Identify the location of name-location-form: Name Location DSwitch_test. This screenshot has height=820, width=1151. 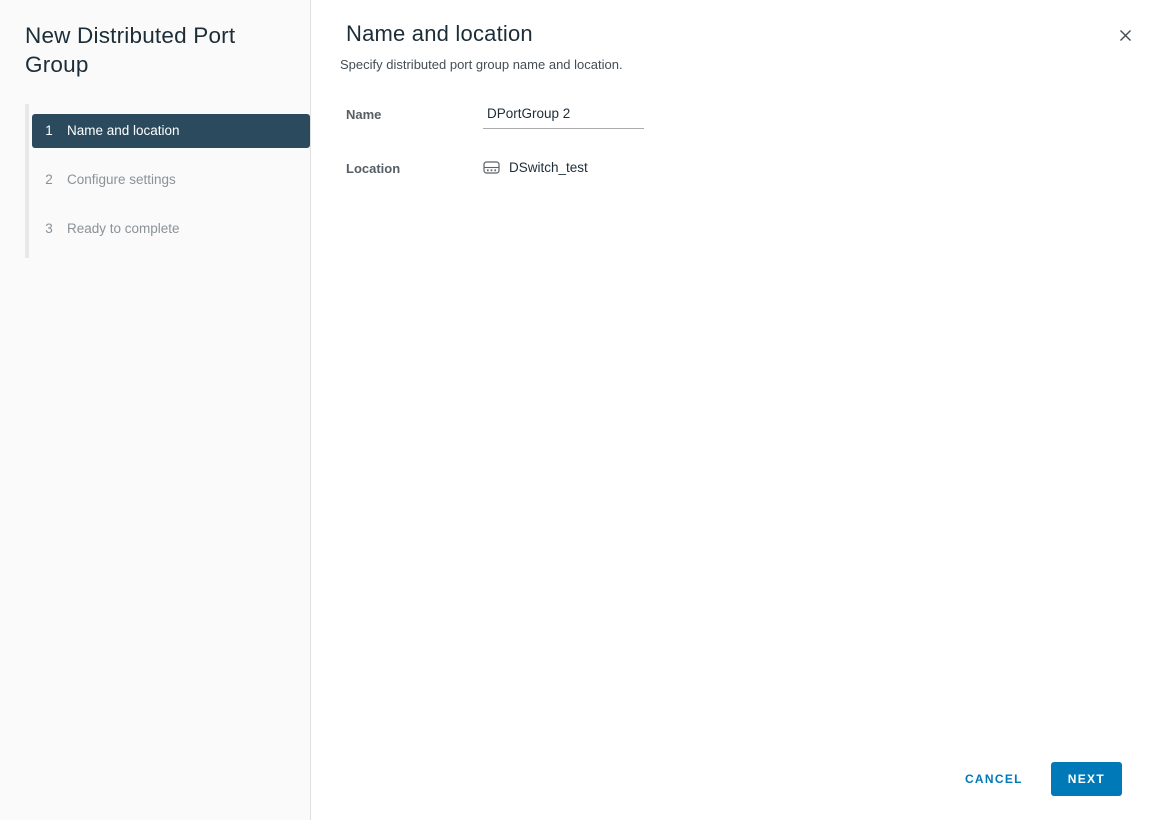
(748, 140).